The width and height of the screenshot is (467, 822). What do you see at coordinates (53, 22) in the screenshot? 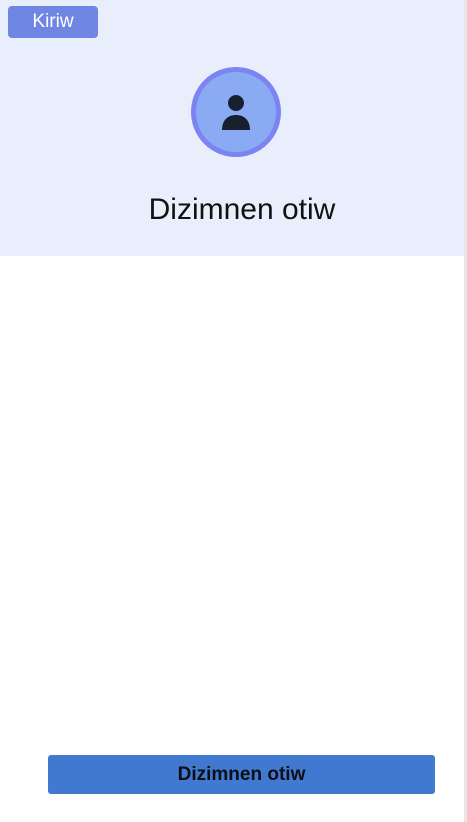
I see `login-button: Kiriw` at bounding box center [53, 22].